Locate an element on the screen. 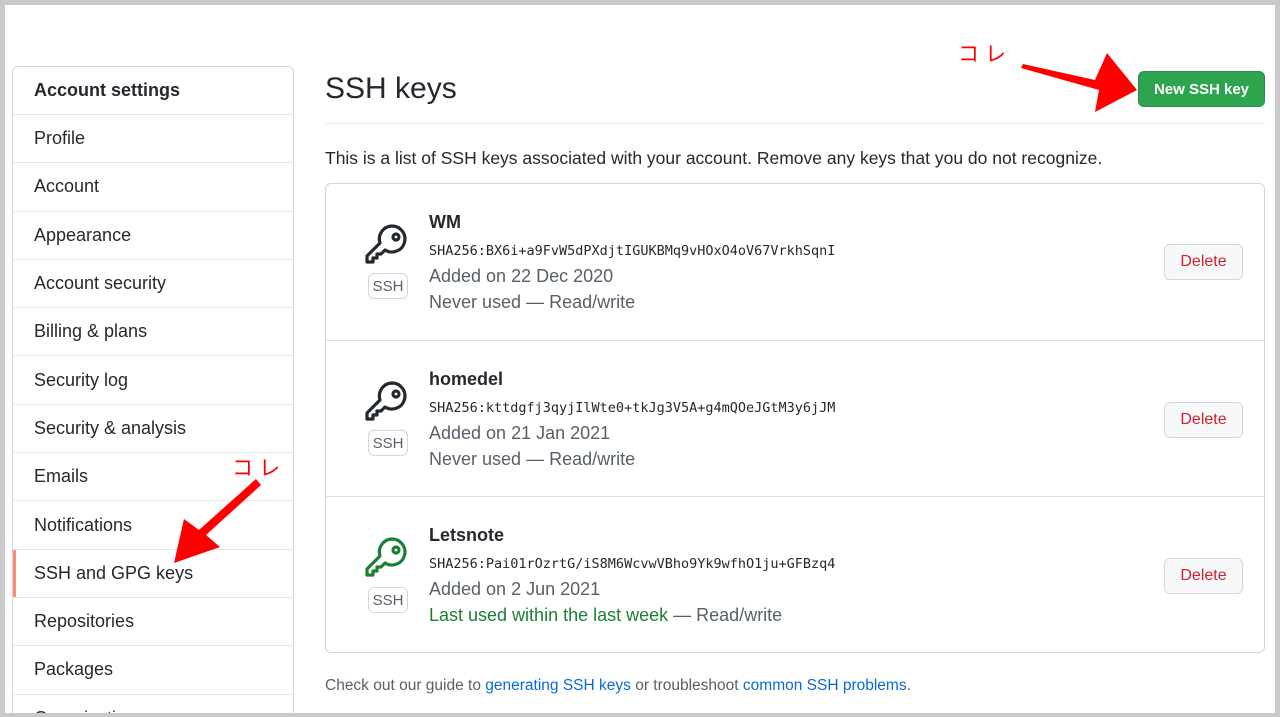 The height and width of the screenshot is (717, 1280). sidebar-item-organizations: Organizations is located at coordinates (153, 706).